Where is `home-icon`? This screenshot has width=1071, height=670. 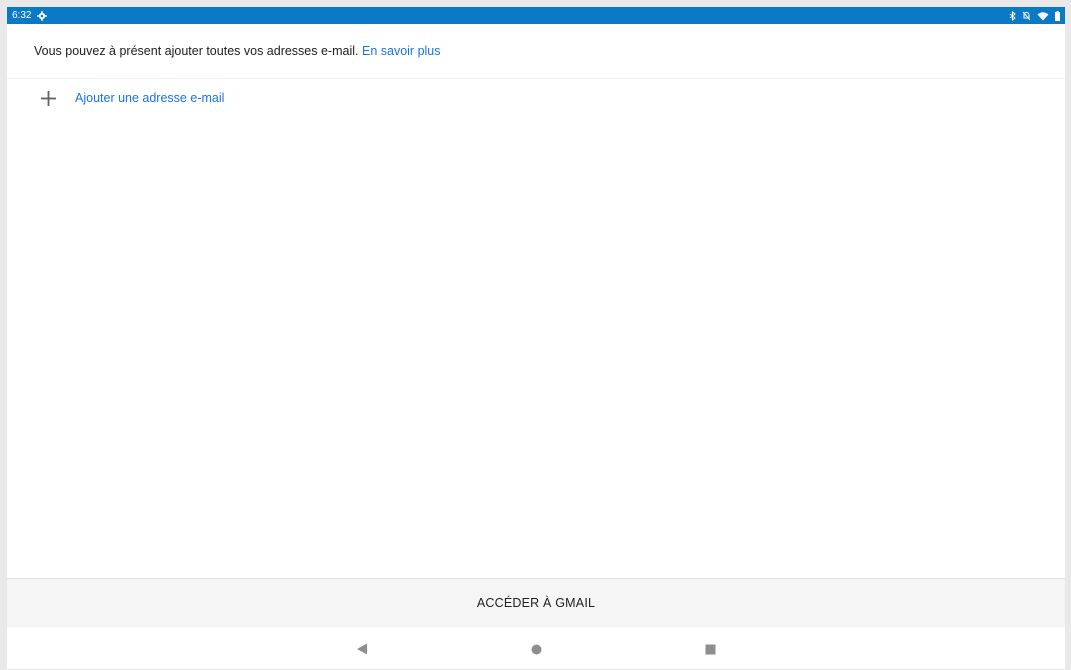 home-icon is located at coordinates (536, 651).